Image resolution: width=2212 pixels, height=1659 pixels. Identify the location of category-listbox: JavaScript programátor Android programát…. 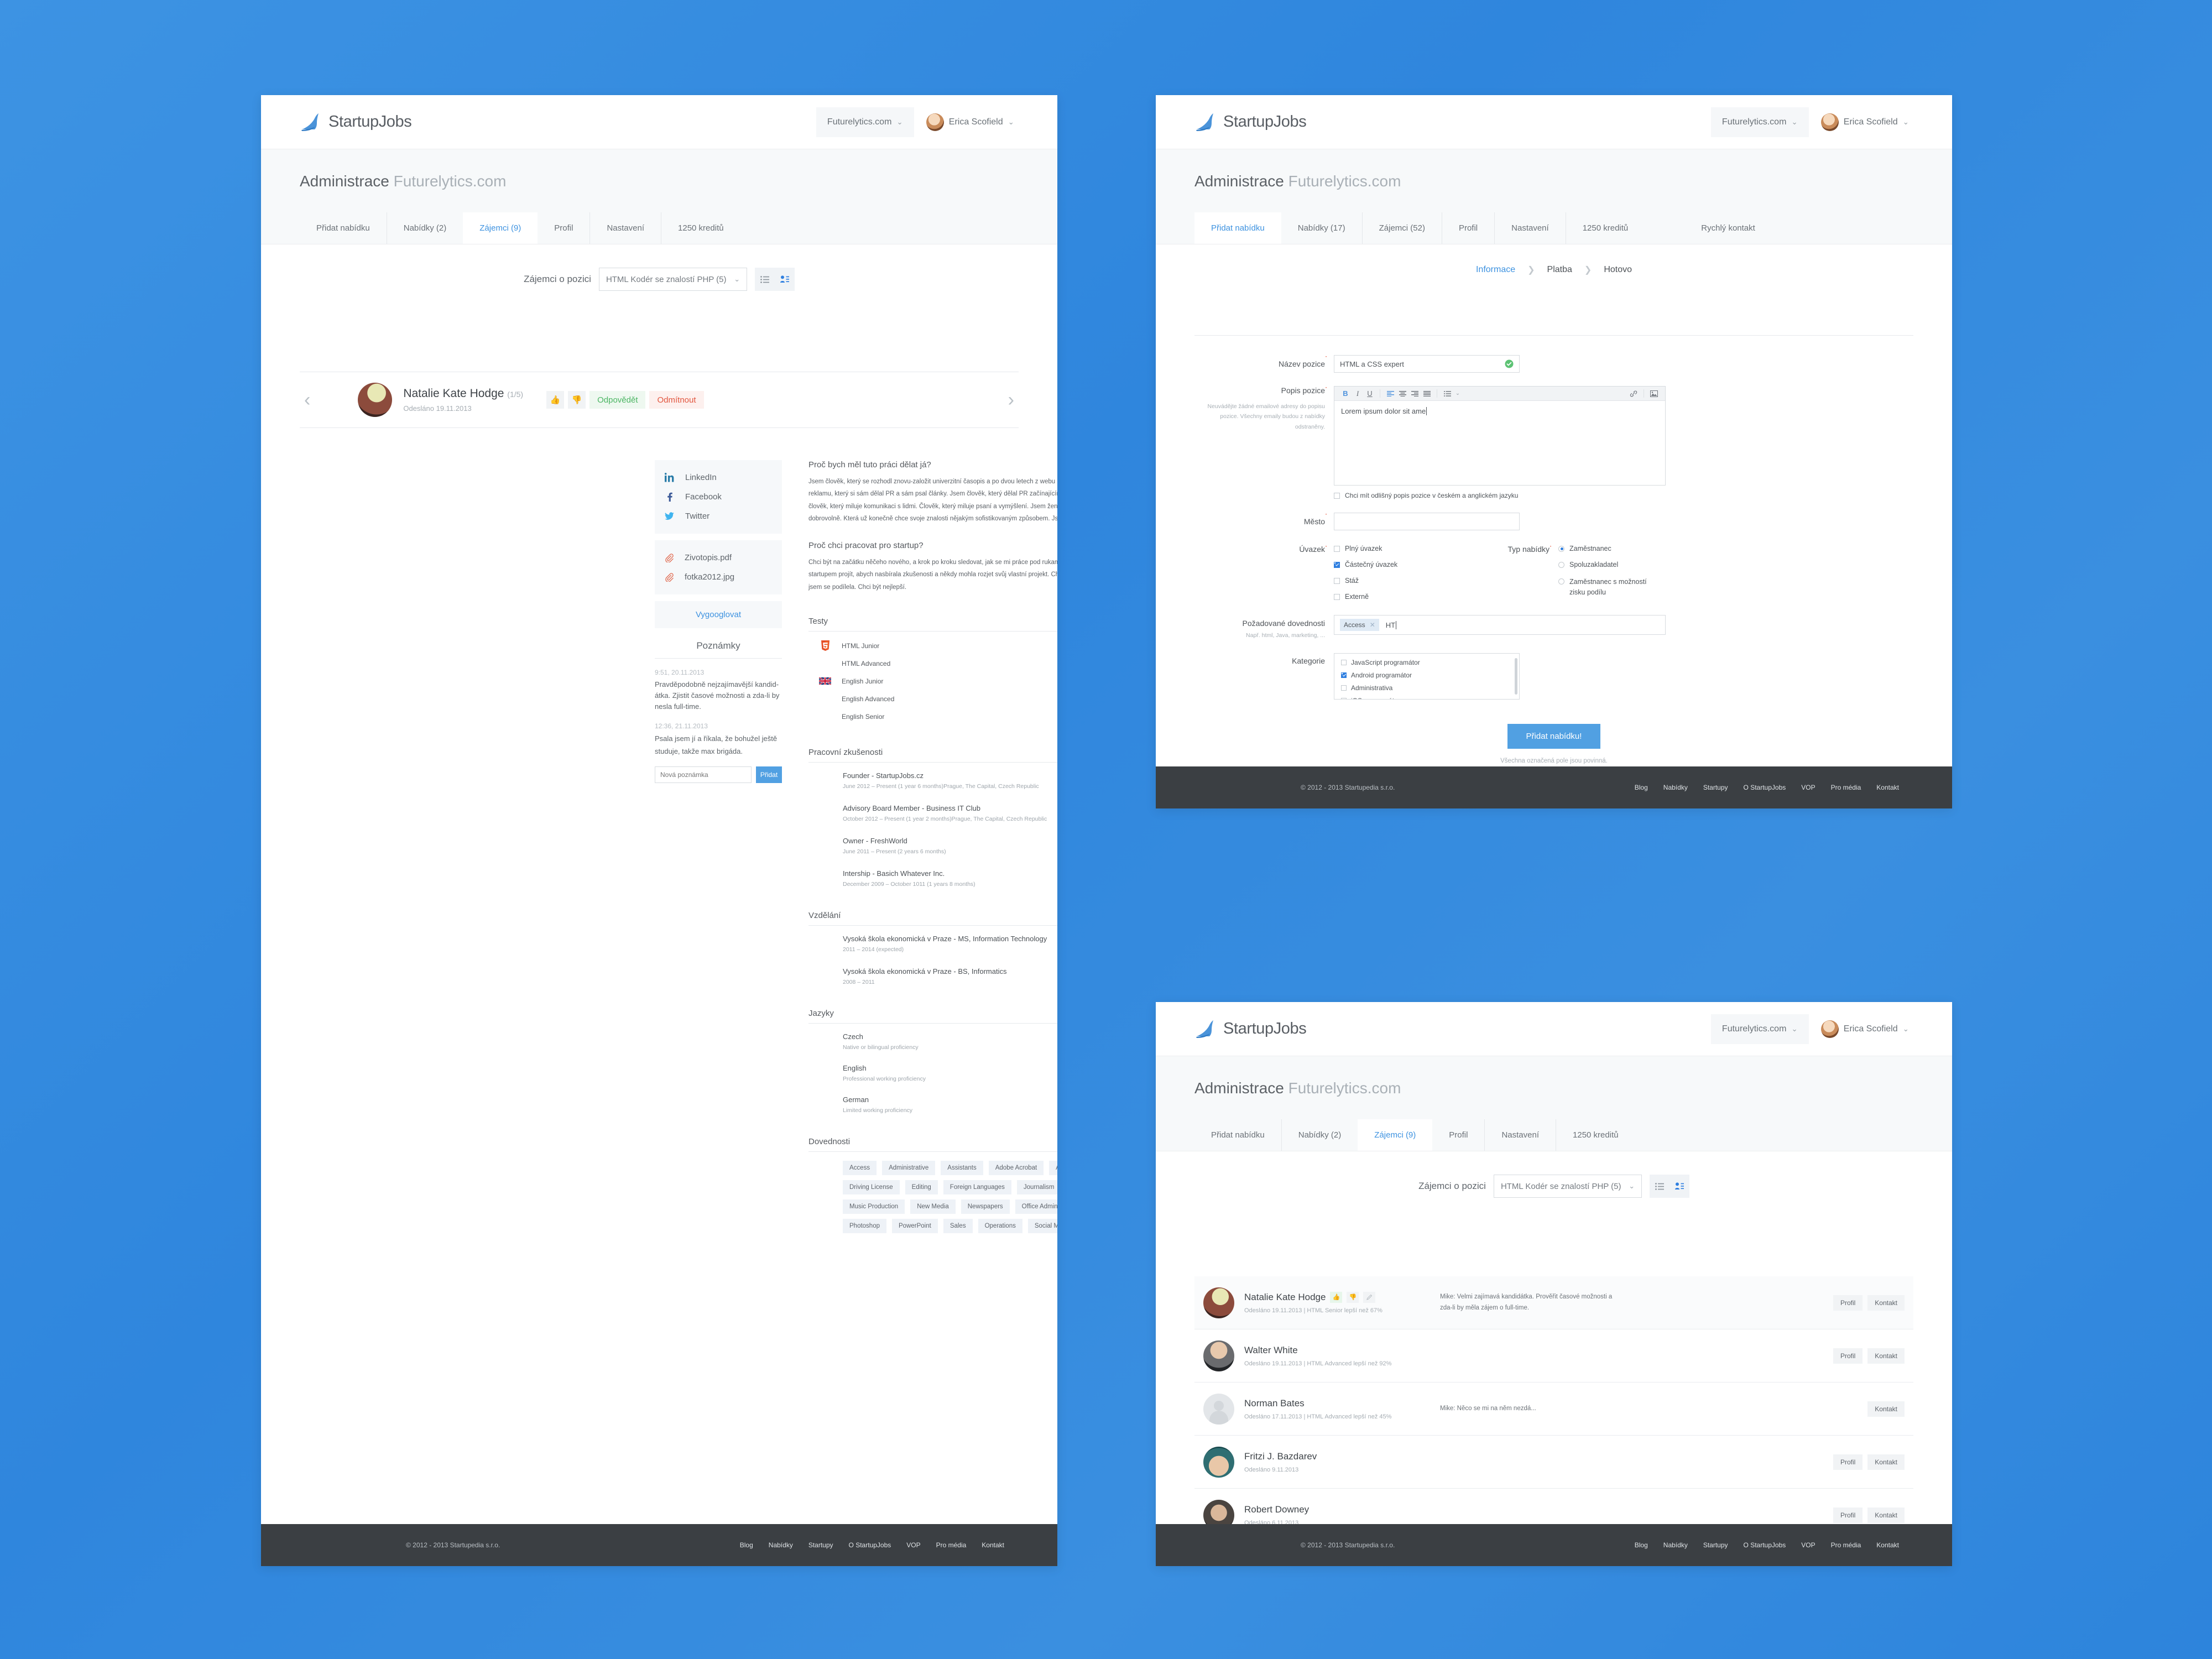
(1427, 677).